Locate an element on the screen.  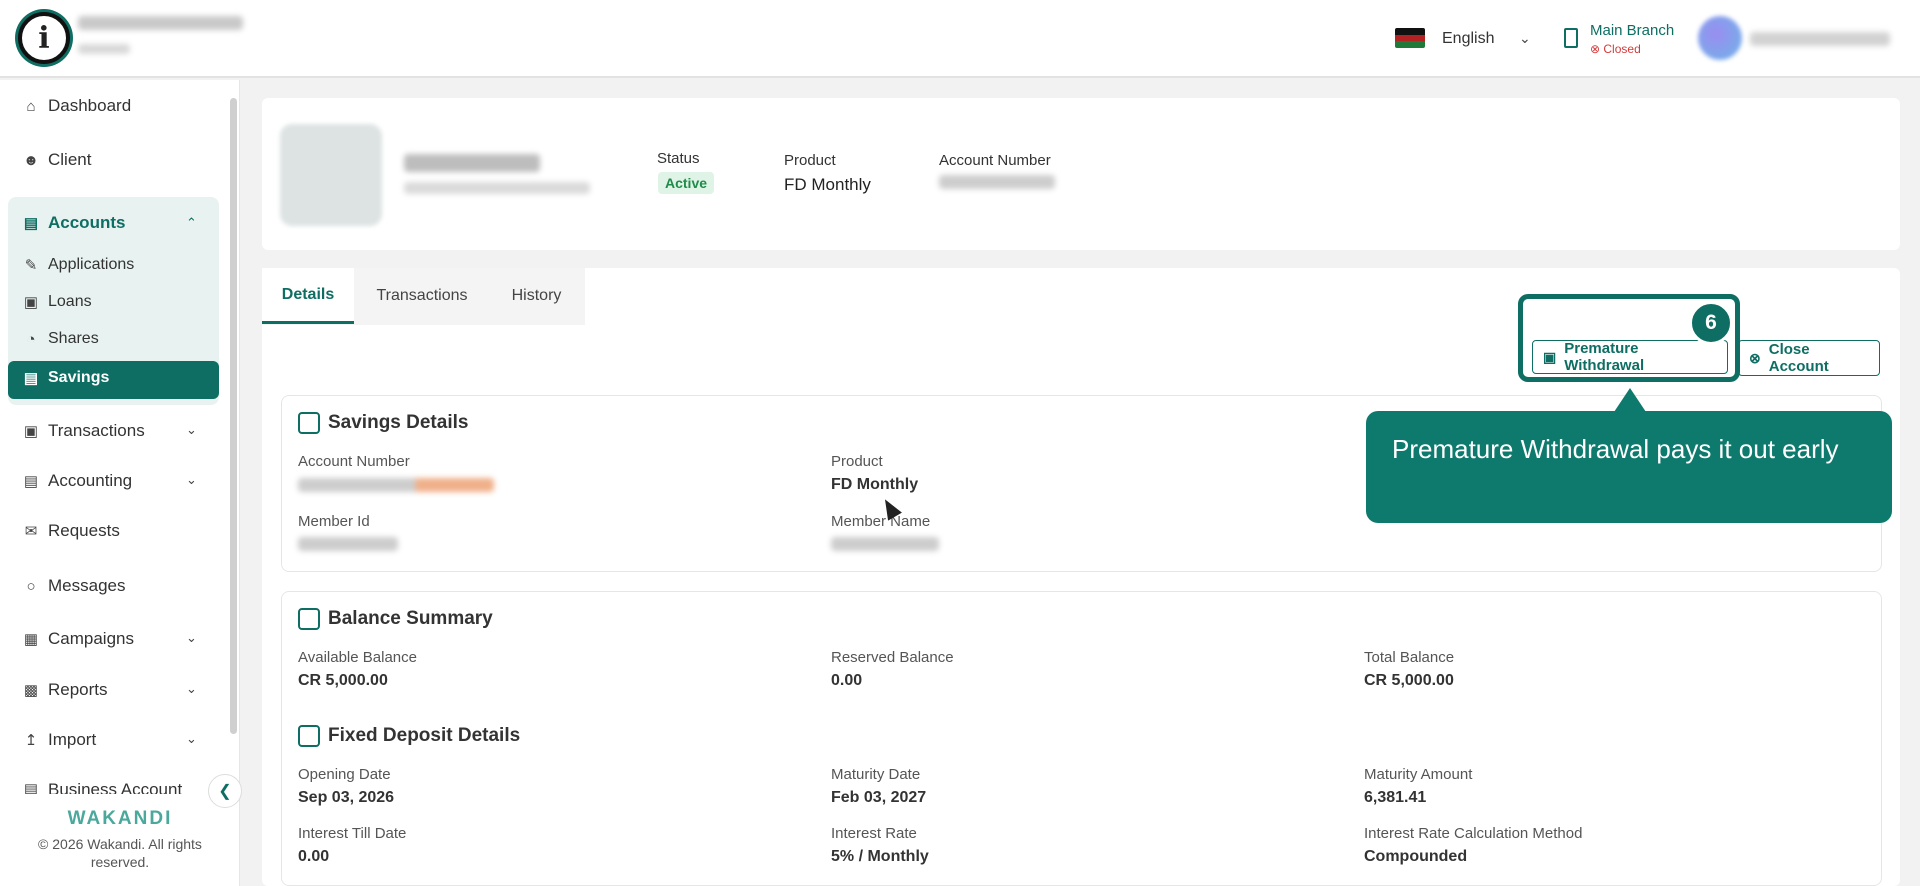
language-selector: English is located at coordinates (1468, 39).